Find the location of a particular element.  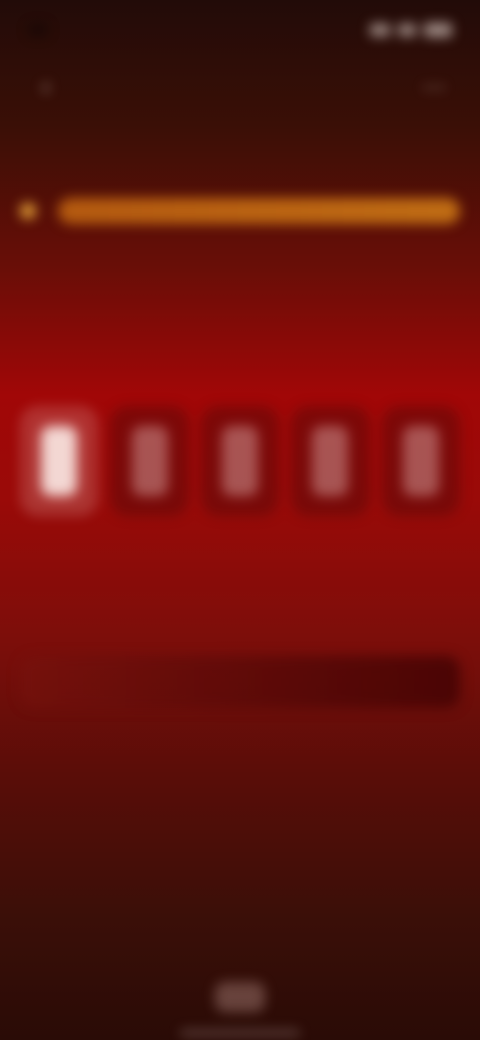

quality-row is located at coordinates (240, 211).